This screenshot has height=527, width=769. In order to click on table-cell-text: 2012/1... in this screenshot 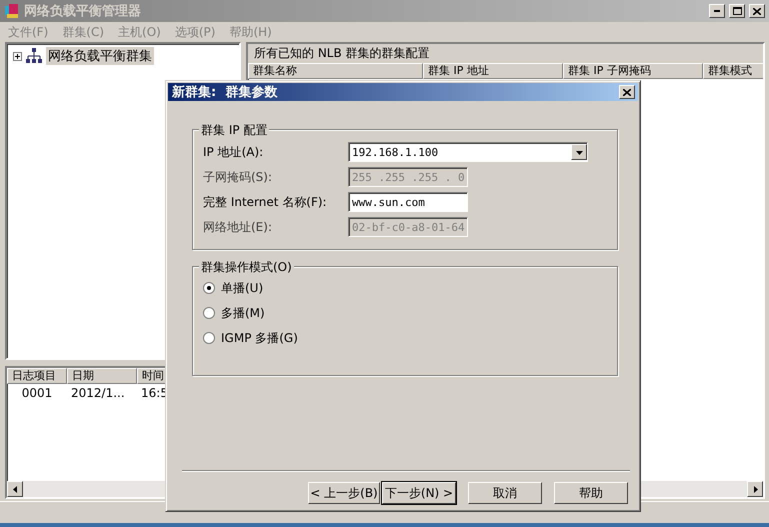, I will do `click(98, 393)`.